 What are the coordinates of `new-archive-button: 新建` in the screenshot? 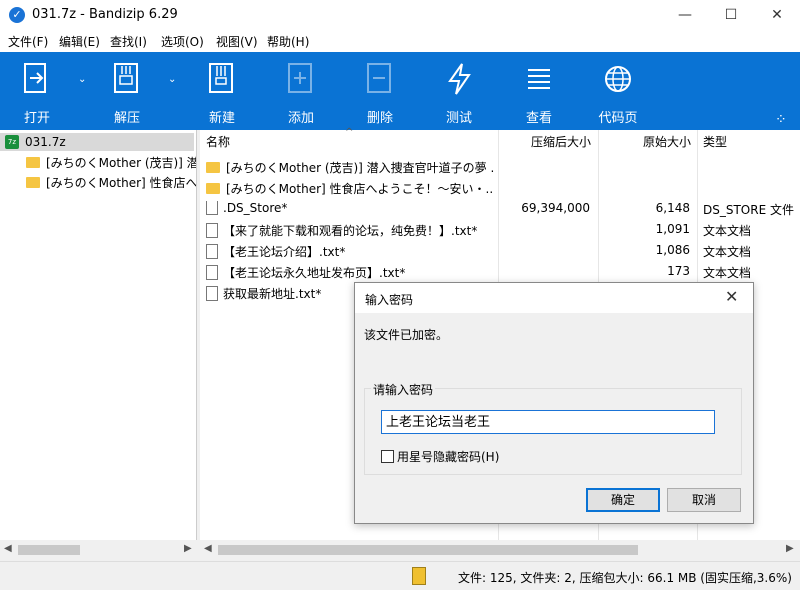 It's located at (222, 91).